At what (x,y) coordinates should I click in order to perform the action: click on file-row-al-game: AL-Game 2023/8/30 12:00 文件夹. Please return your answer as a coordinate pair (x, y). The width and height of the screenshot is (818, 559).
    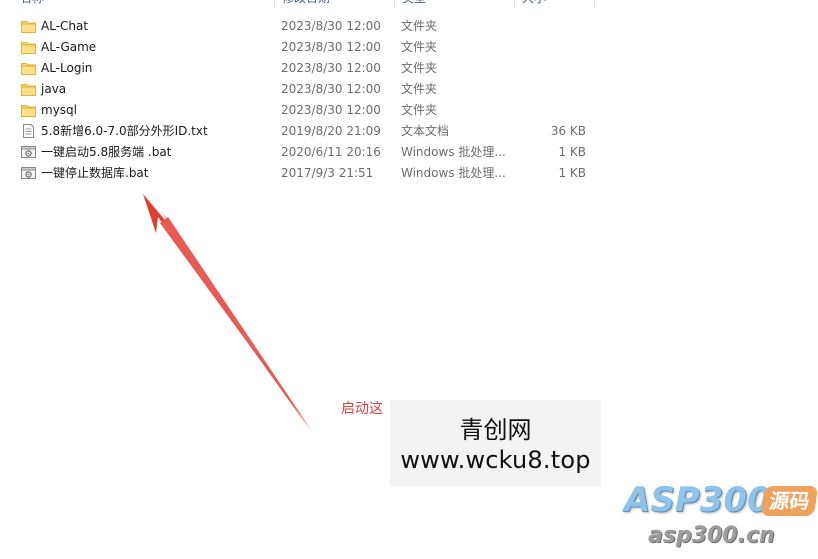
    Looking at the image, I should click on (300, 47).